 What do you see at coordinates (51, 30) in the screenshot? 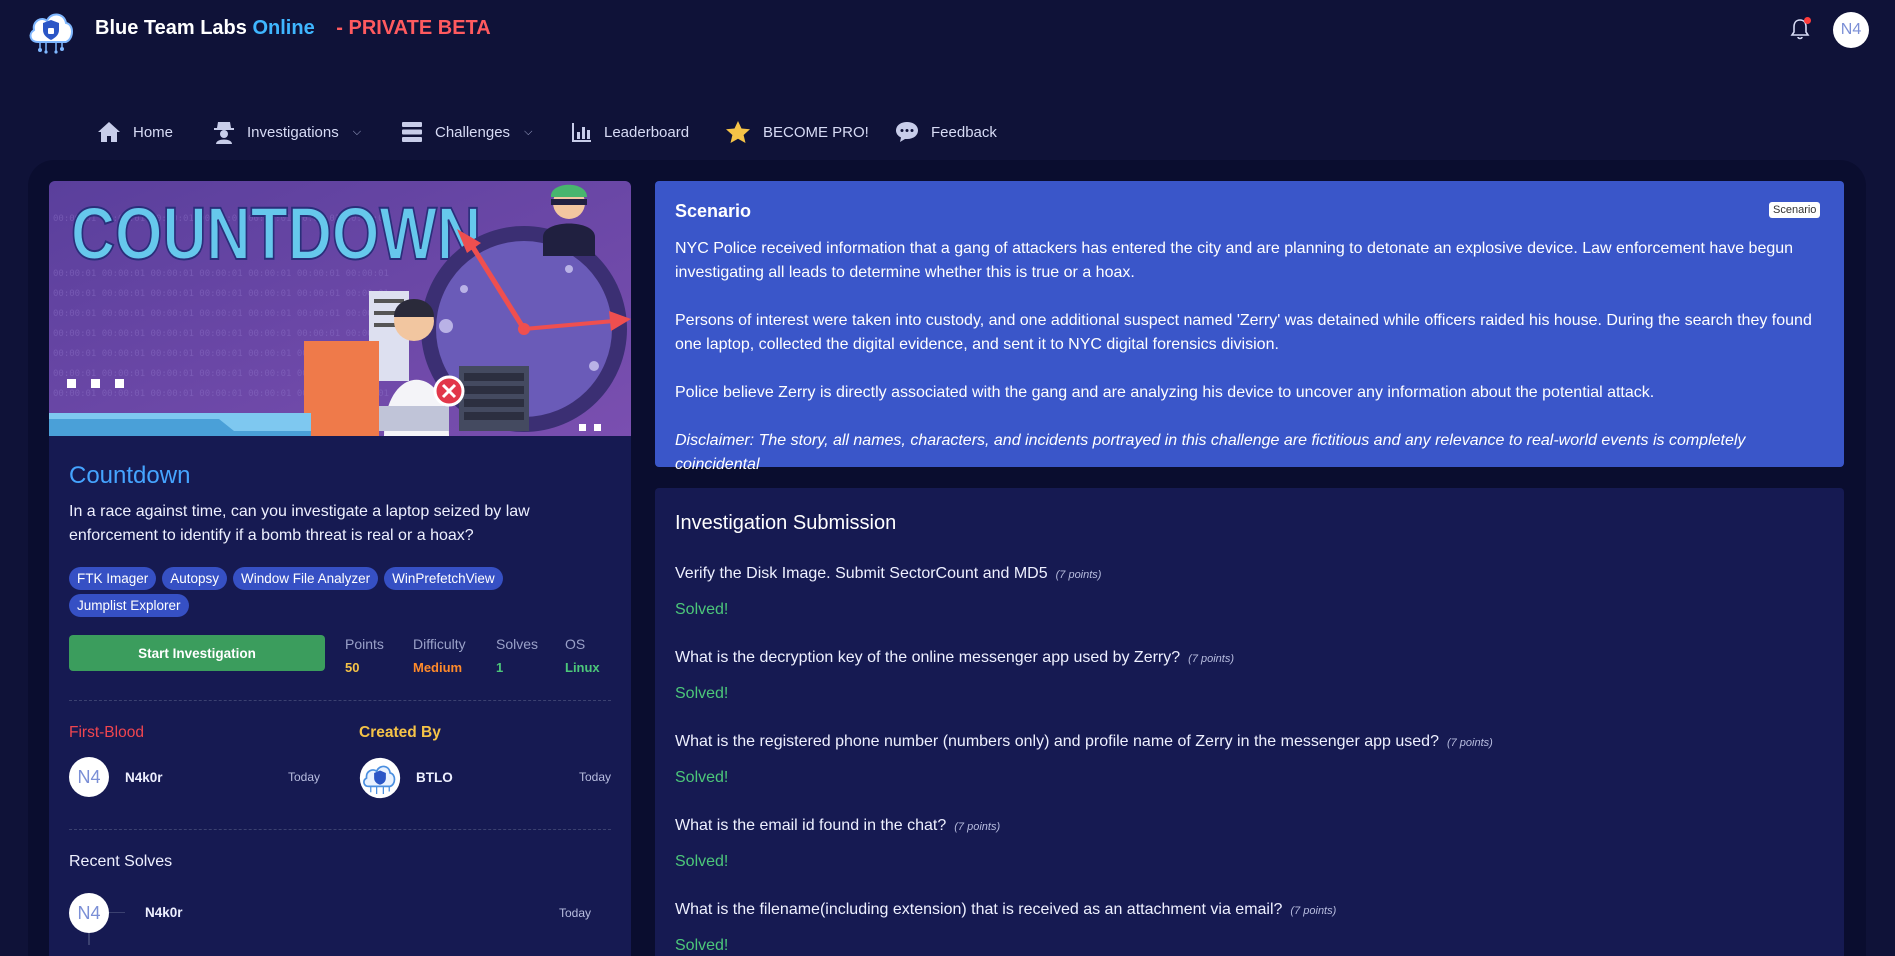
I see `cloud-shield-logo-icon` at bounding box center [51, 30].